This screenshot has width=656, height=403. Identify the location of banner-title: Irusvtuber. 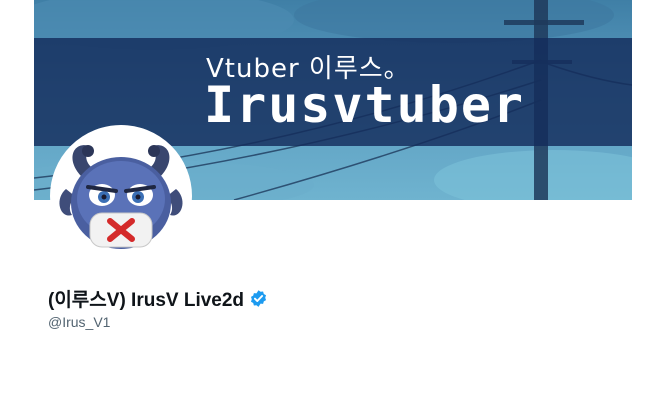
(365, 105).